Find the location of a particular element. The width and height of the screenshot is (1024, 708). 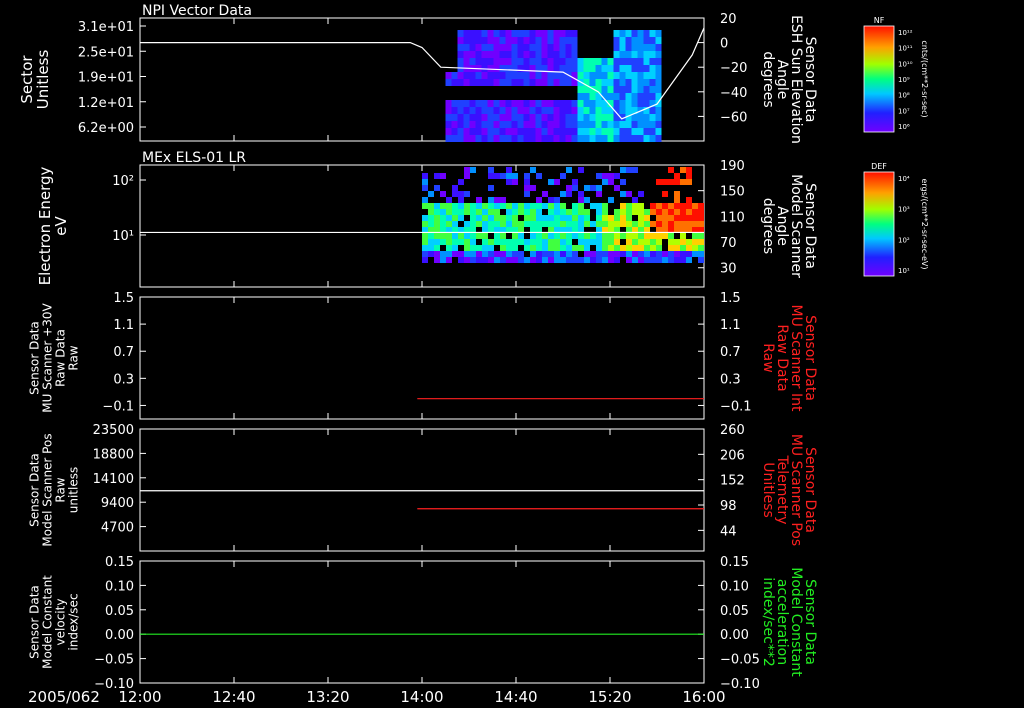

x-tick-label: 14:00 is located at coordinates (421, 697).